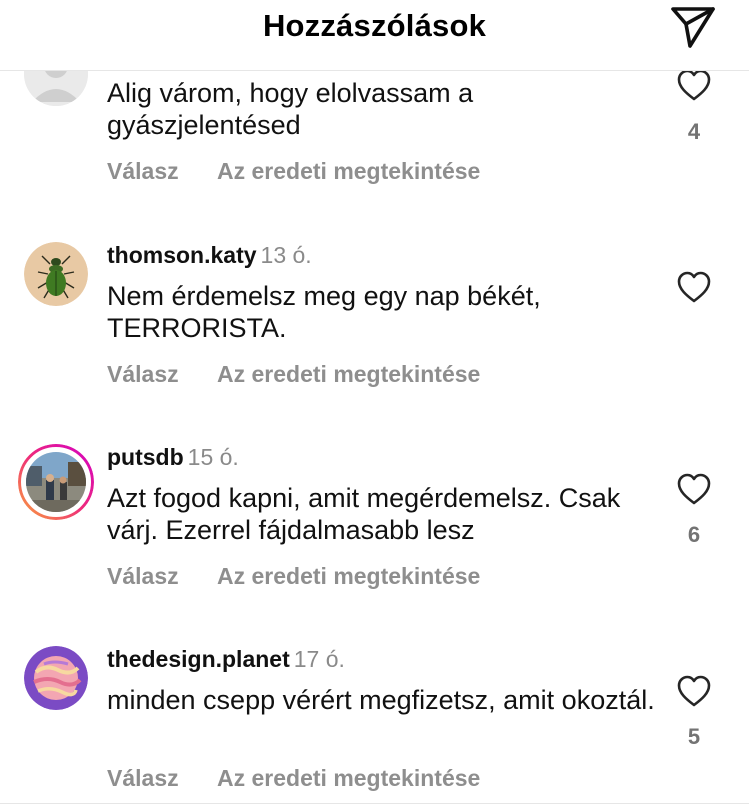 Image resolution: width=749 pixels, height=807 pixels. I want to click on paper-plane-icon, so click(693, 27).